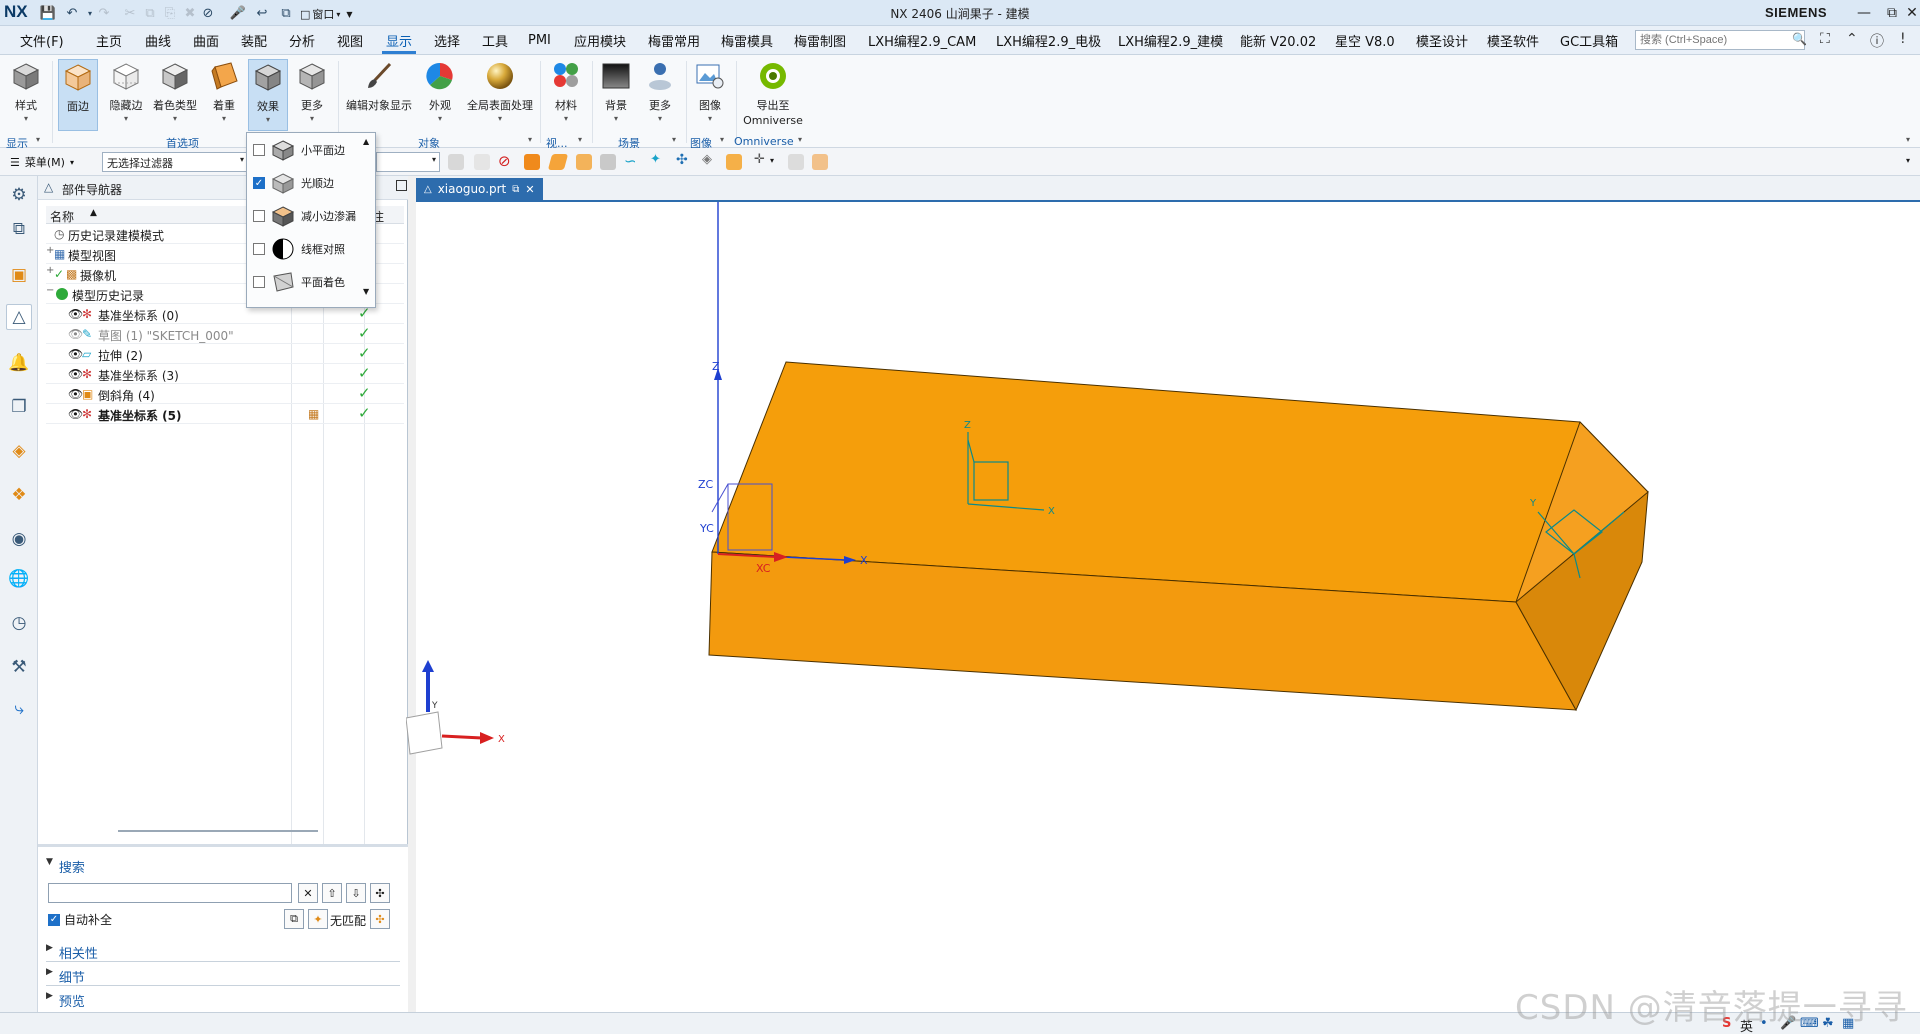 Image resolution: width=1920 pixels, height=1034 pixels. What do you see at coordinates (326, 14) in the screenshot?
I see `window-menu: □ 窗口 ▾ ▼` at bounding box center [326, 14].